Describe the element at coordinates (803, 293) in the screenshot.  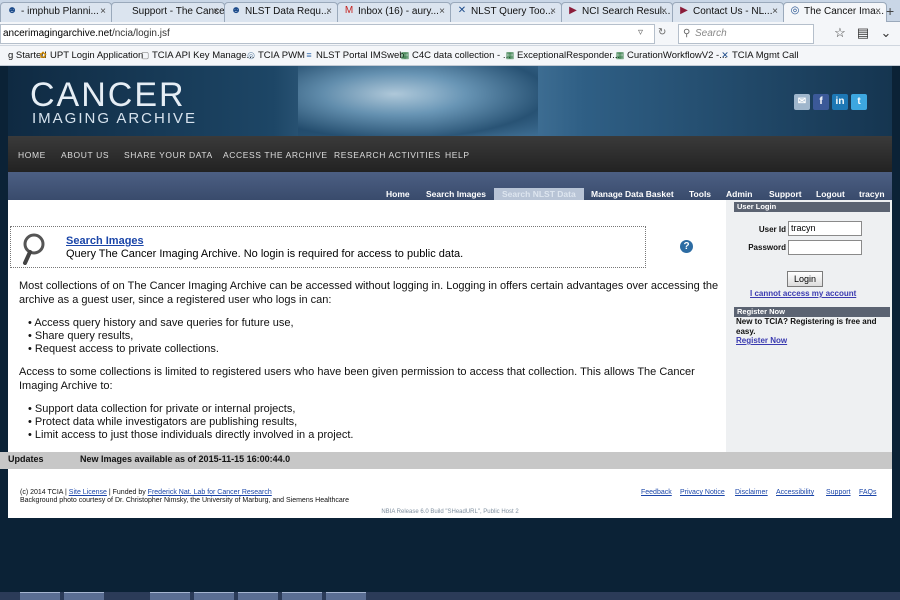
I see `cannot-access-link: I cannot access my account` at that location.